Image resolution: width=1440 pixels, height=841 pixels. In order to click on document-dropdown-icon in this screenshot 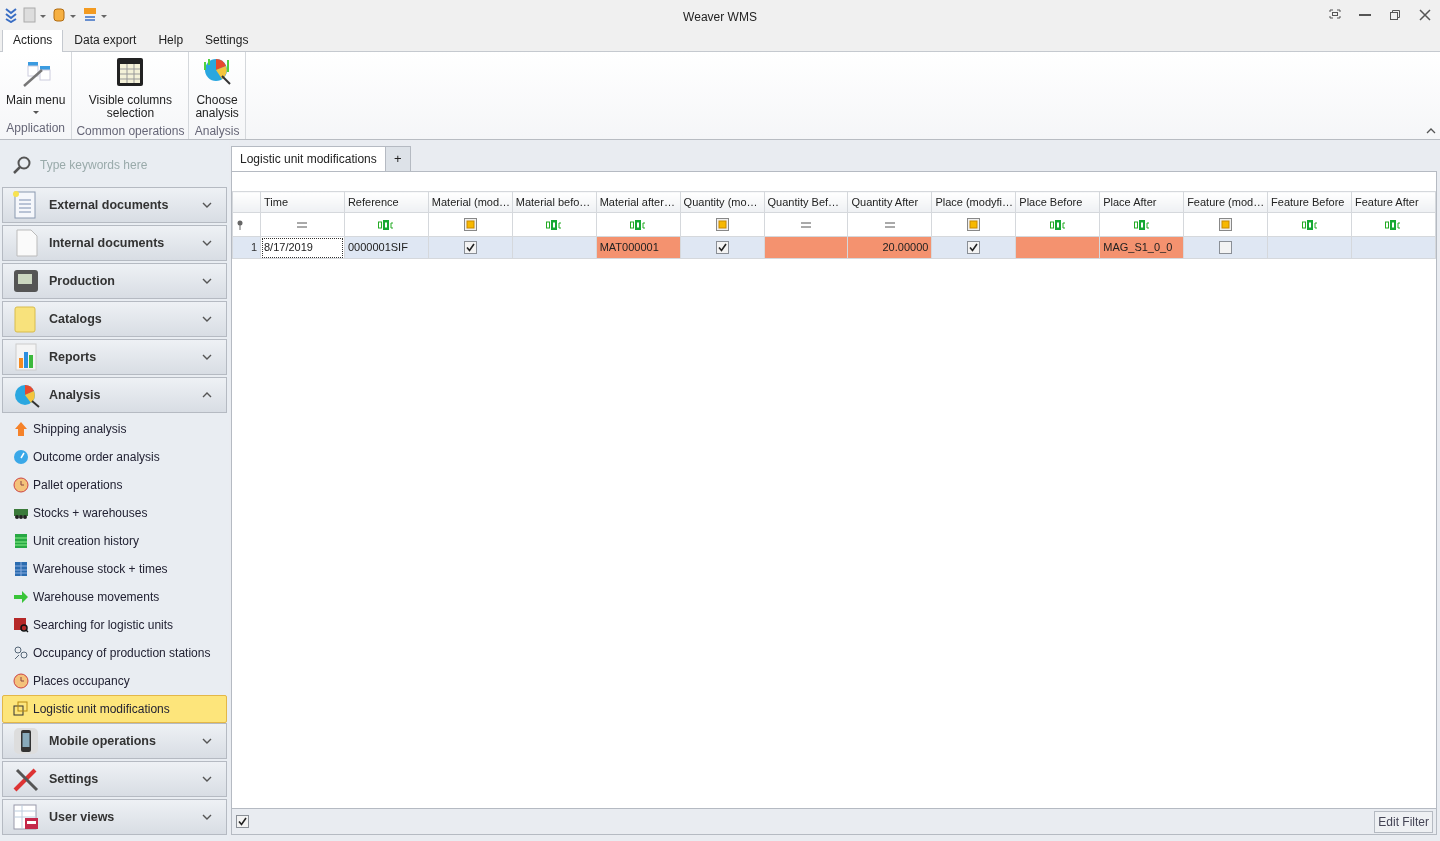, I will do `click(35, 15)`.